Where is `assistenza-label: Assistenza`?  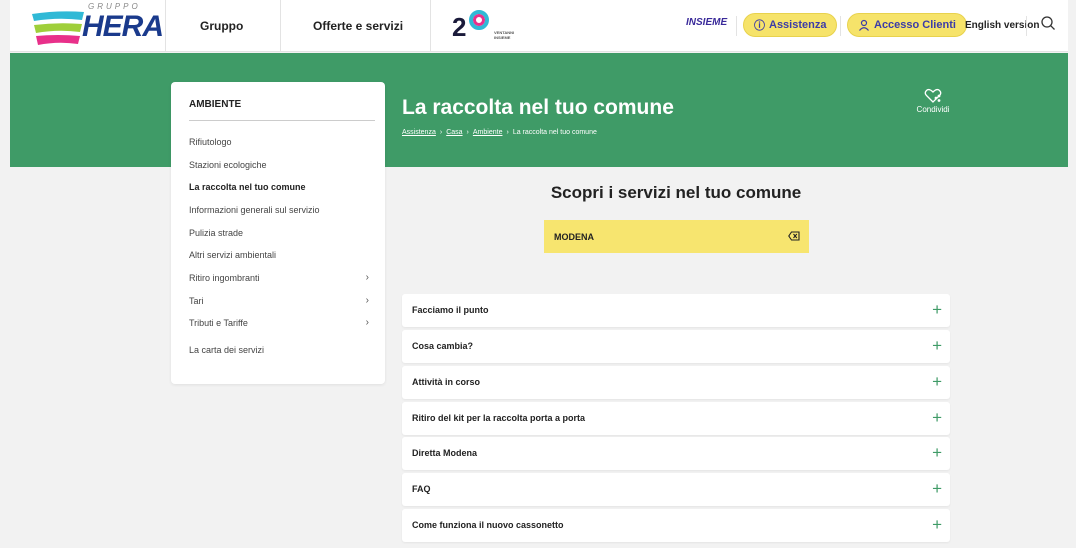
assistenza-label: Assistenza is located at coordinates (798, 25).